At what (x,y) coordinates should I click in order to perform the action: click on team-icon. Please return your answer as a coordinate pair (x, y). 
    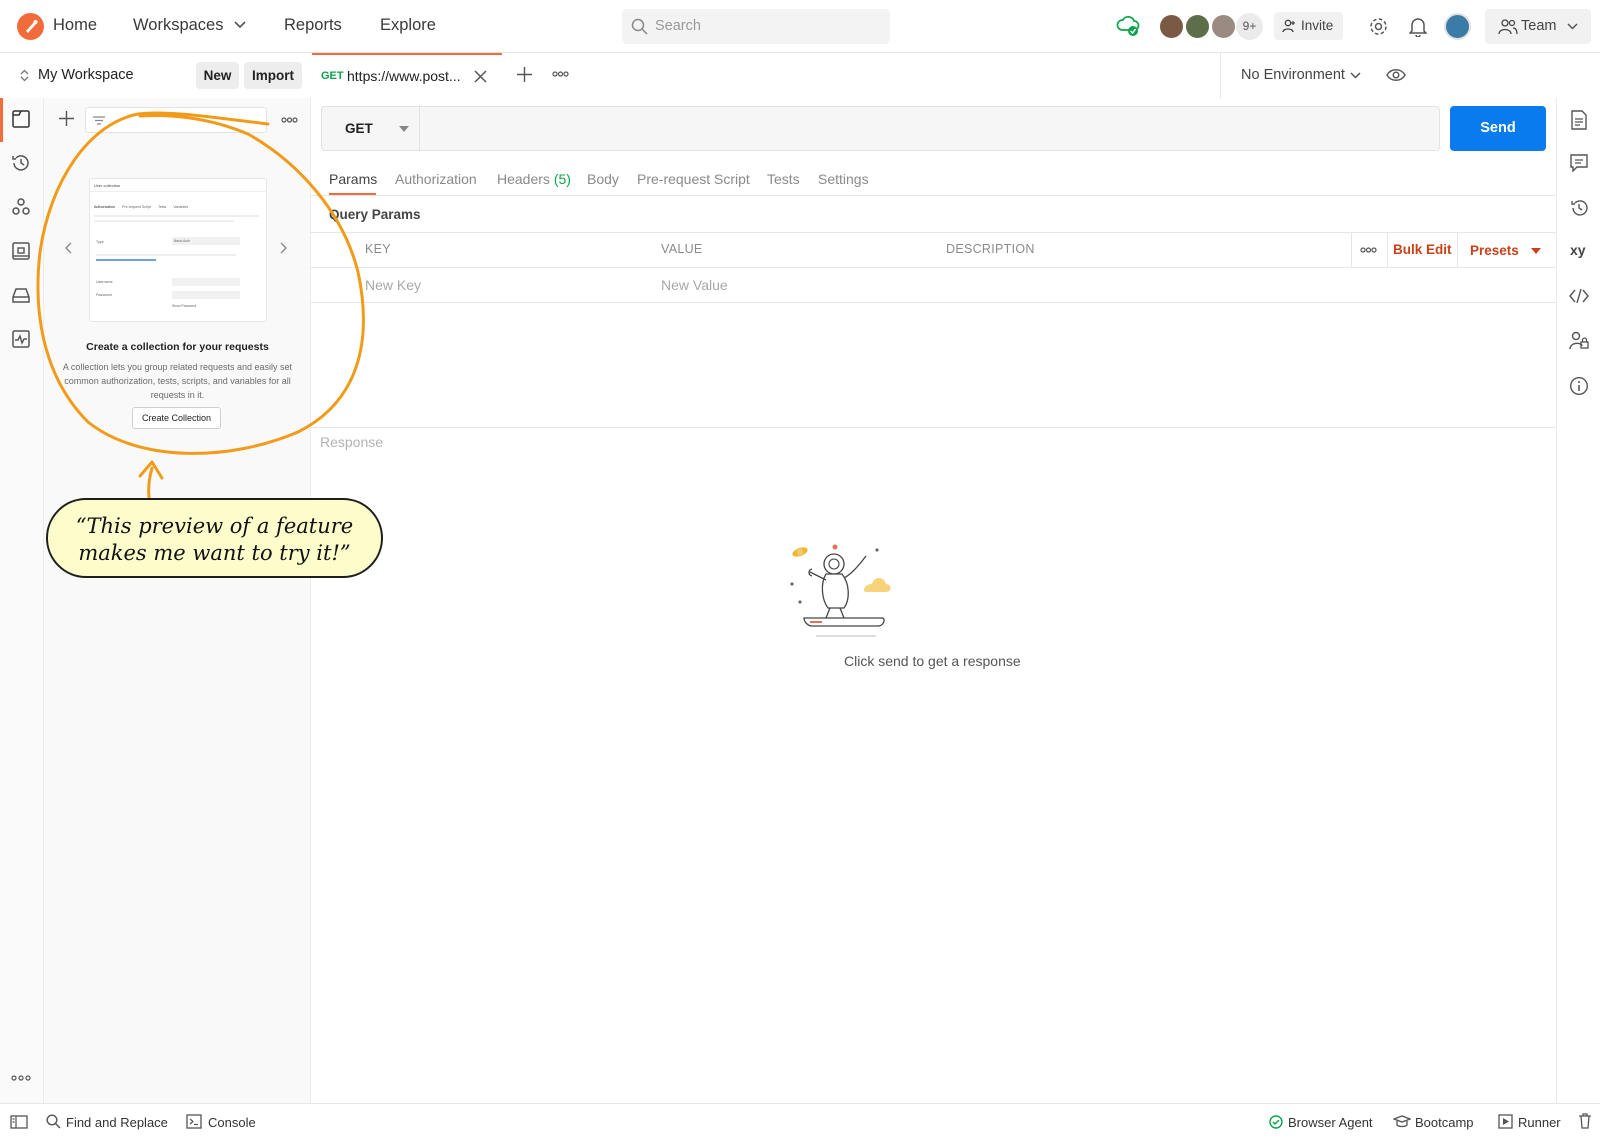
    Looking at the image, I should click on (1508, 26).